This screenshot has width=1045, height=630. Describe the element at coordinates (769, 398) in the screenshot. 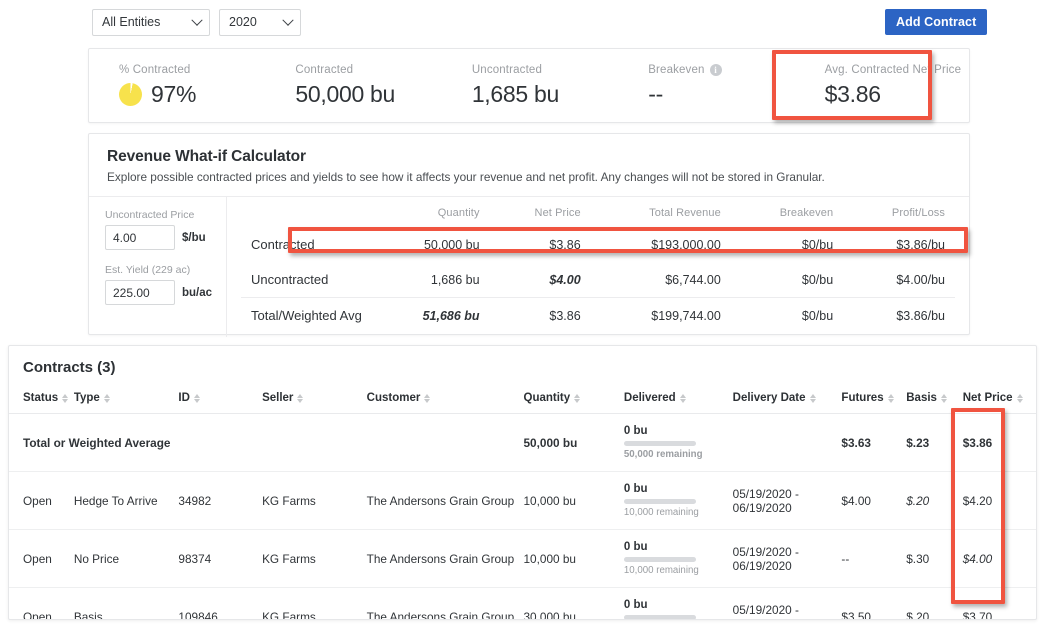

I see `column-label: Delivery Date` at that location.